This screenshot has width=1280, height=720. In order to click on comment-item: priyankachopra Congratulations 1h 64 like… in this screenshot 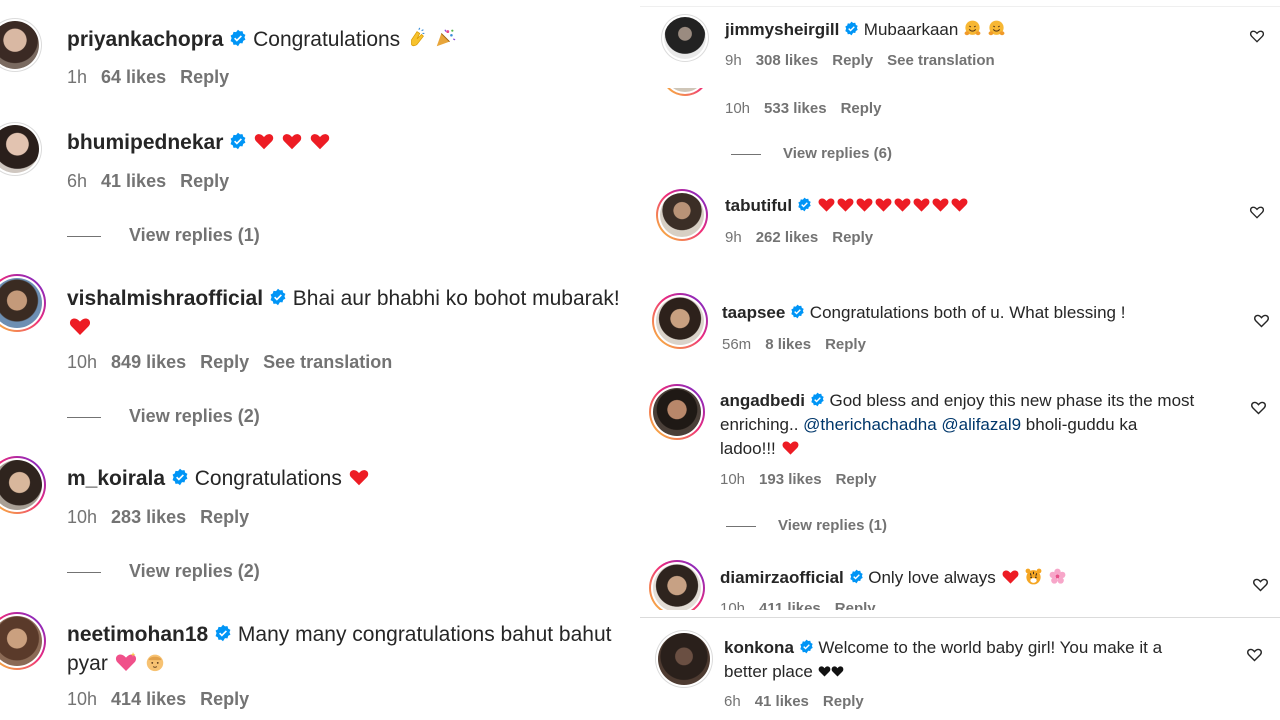, I will do `click(319, 50)`.